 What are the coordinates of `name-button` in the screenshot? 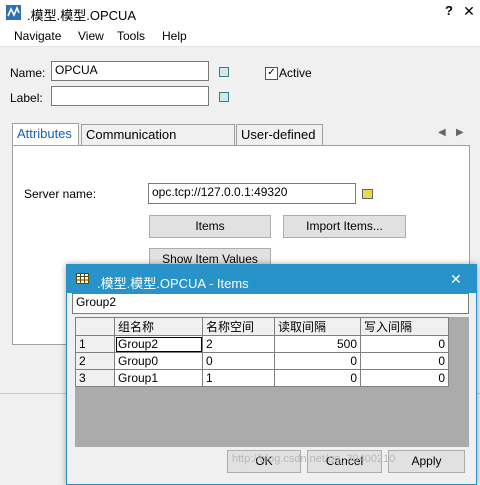 It's located at (224, 72).